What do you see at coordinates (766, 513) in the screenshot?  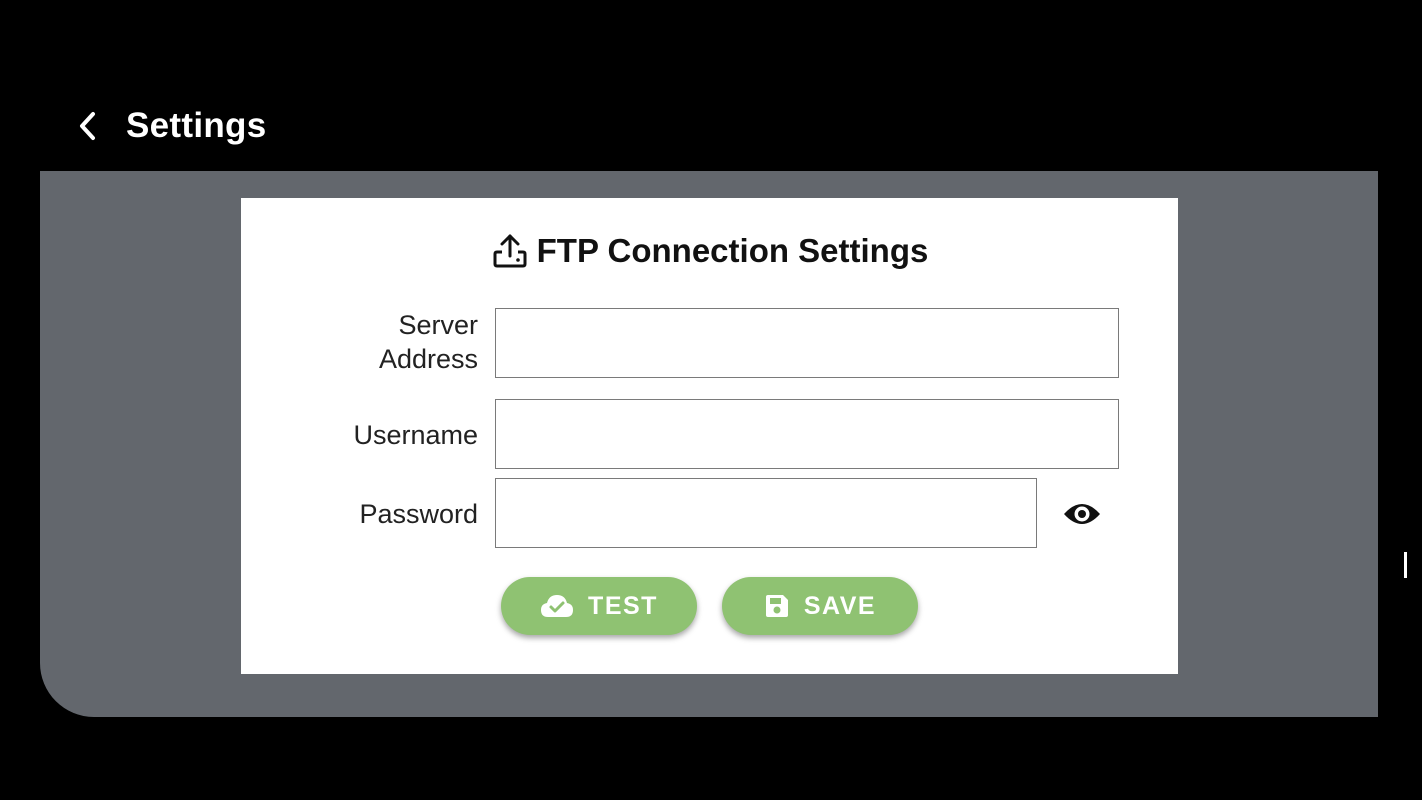 I see `password-input` at bounding box center [766, 513].